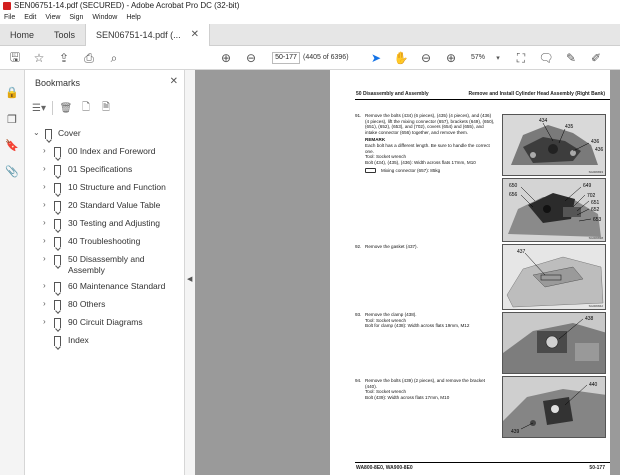 The width and height of the screenshot is (620, 475). I want to click on bookmark-label: Cover, so click(69, 133).